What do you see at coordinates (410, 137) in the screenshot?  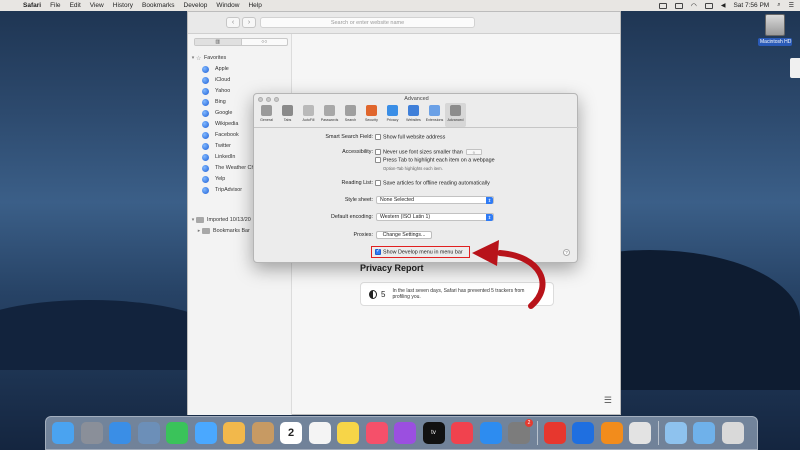 I see `smart-search-option: Show full website address` at bounding box center [410, 137].